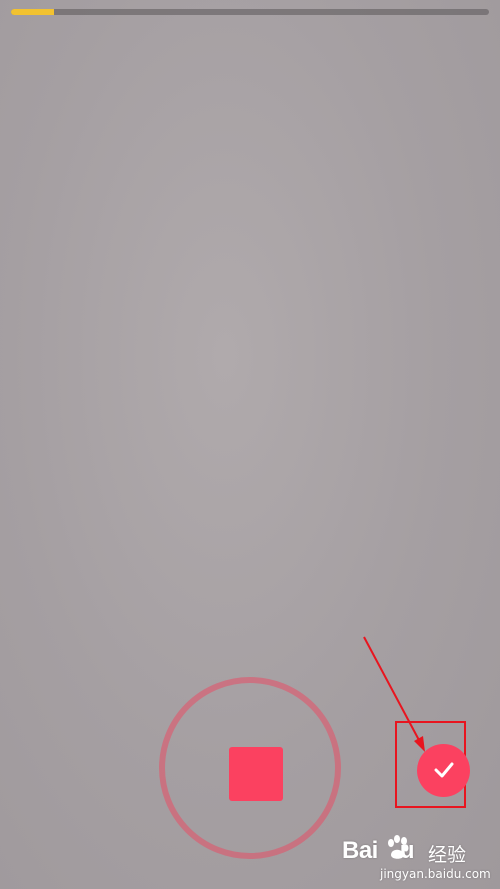  I want to click on stop-recording-button, so click(250, 768).